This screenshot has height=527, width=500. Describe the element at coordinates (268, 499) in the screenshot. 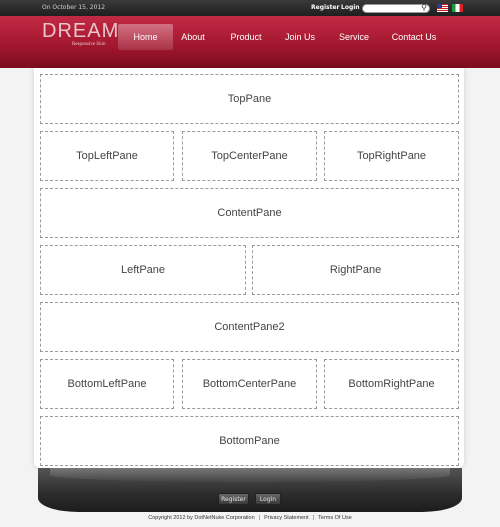

I see `footer-login-button: Login` at that location.